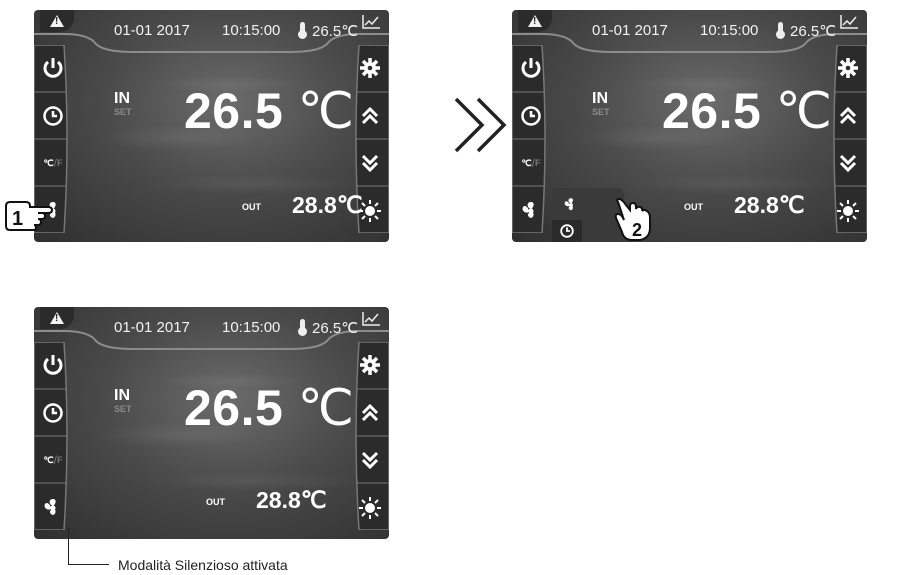 The width and height of the screenshot is (903, 575). What do you see at coordinates (59, 163) in the screenshot?
I see `fahrenheit-unit-label: F` at bounding box center [59, 163].